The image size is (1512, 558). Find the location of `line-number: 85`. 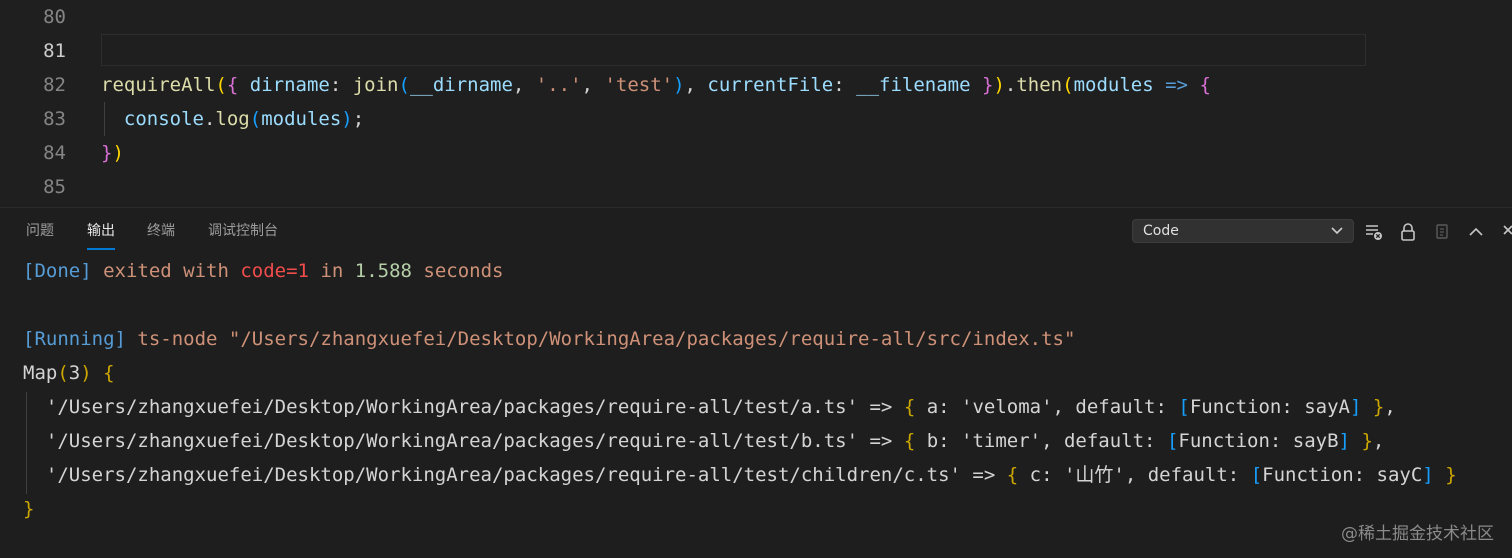

line-number: 85 is located at coordinates (54, 187).